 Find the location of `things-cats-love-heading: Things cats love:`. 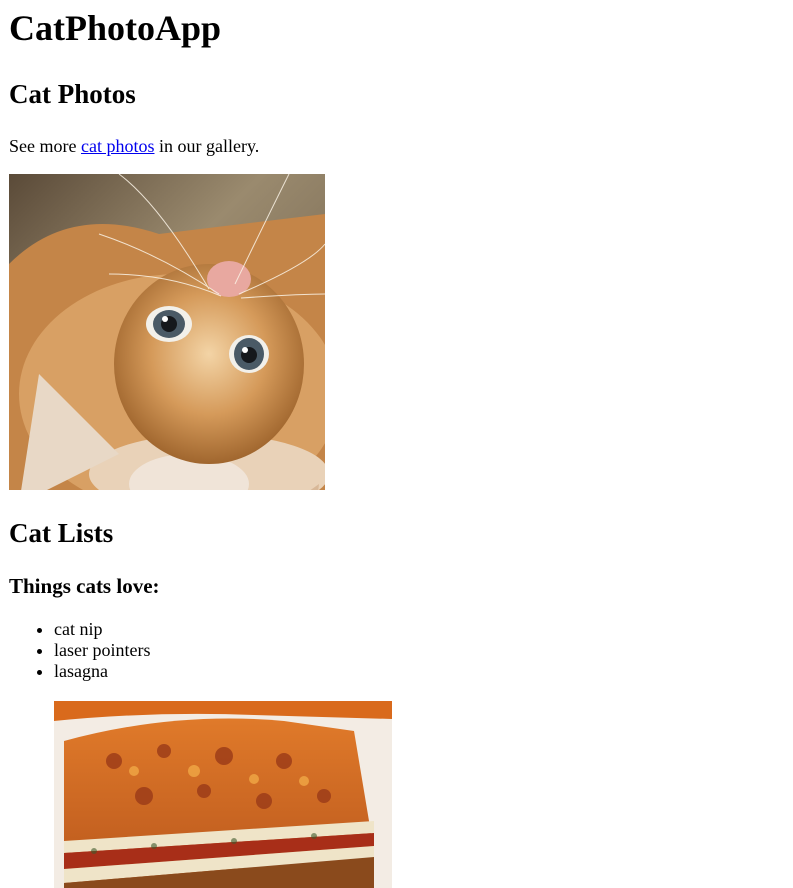

things-cats-love-heading: Things cats love: is located at coordinates (84, 586).